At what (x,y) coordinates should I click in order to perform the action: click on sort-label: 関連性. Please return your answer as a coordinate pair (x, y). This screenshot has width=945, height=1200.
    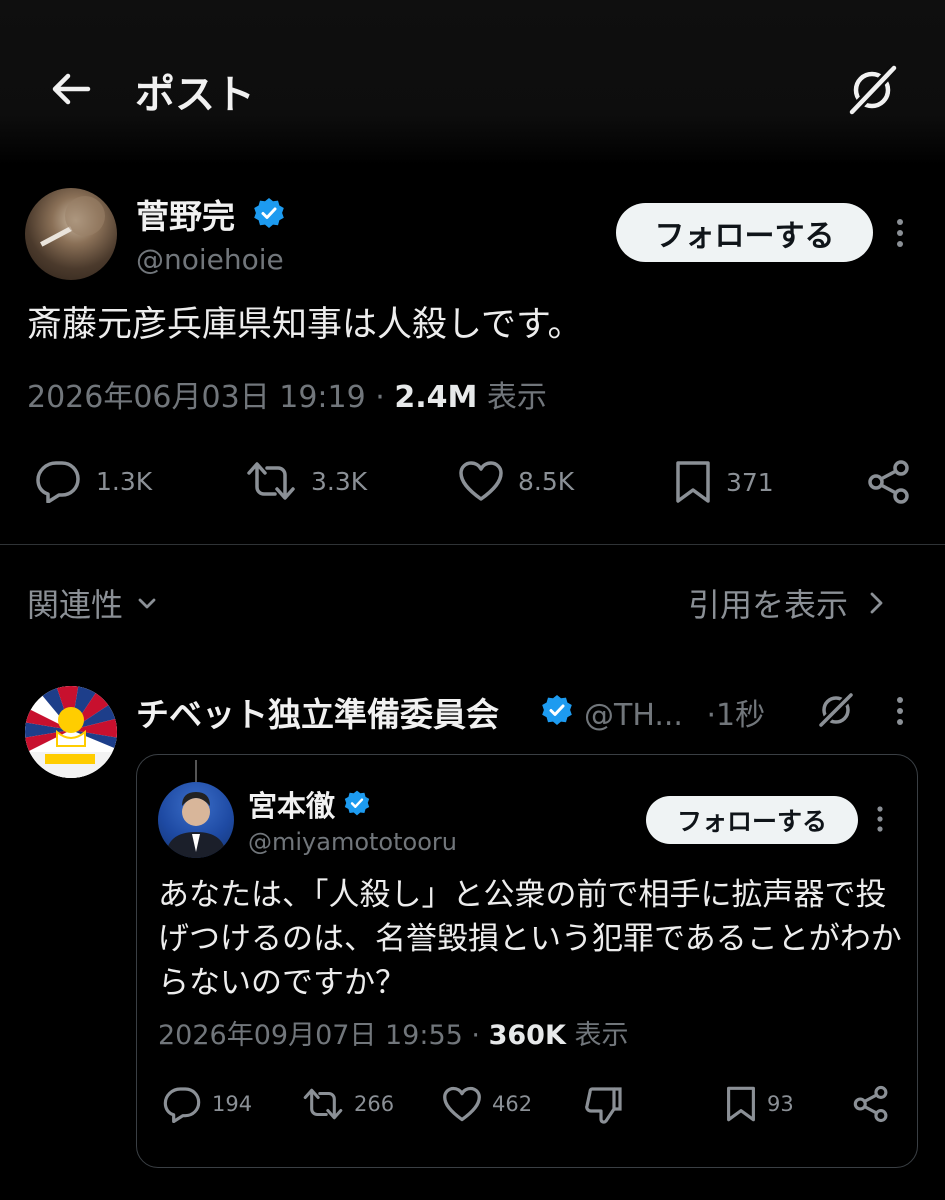
    Looking at the image, I should click on (75, 605).